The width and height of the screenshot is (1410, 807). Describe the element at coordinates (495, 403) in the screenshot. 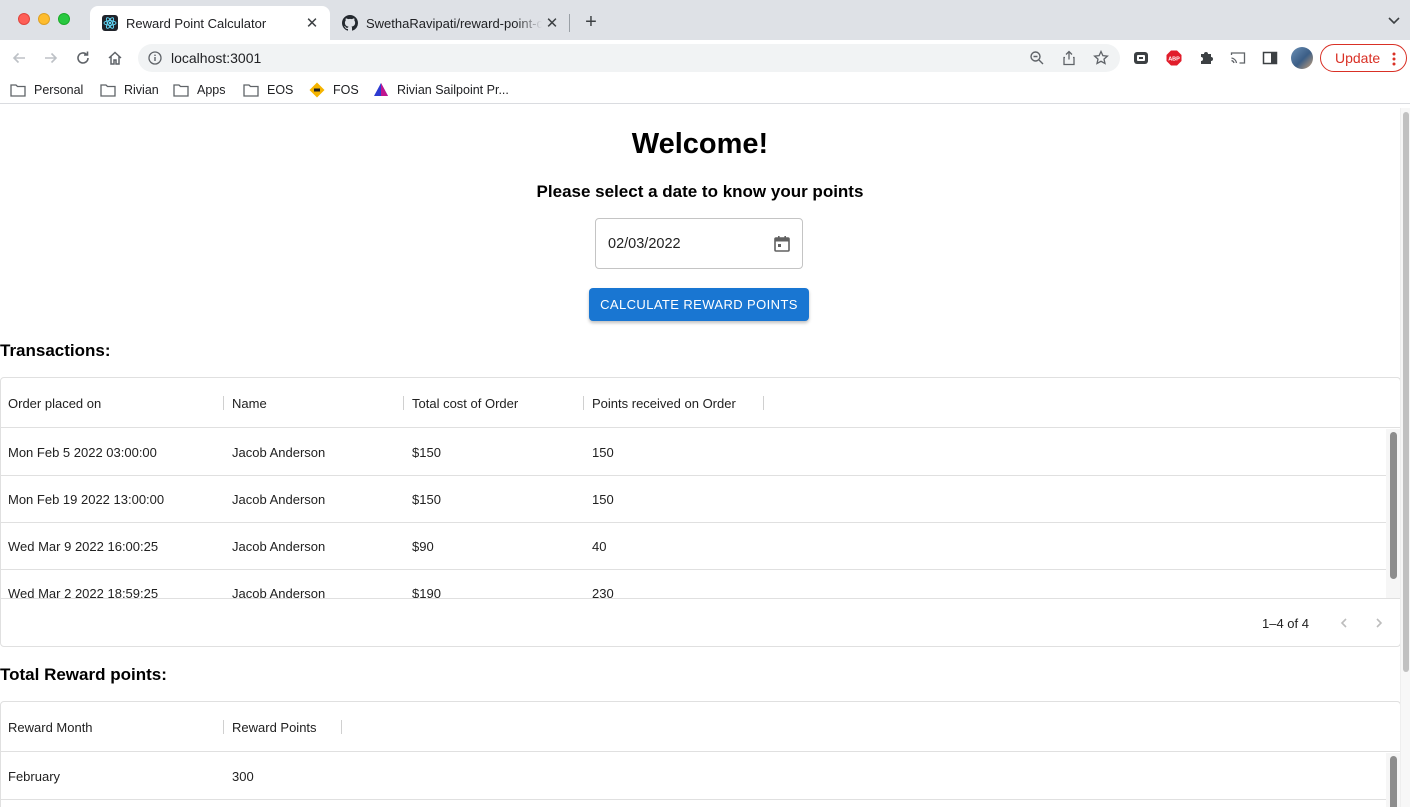

I see `column-header-total-cost: Total cost of Order` at that location.